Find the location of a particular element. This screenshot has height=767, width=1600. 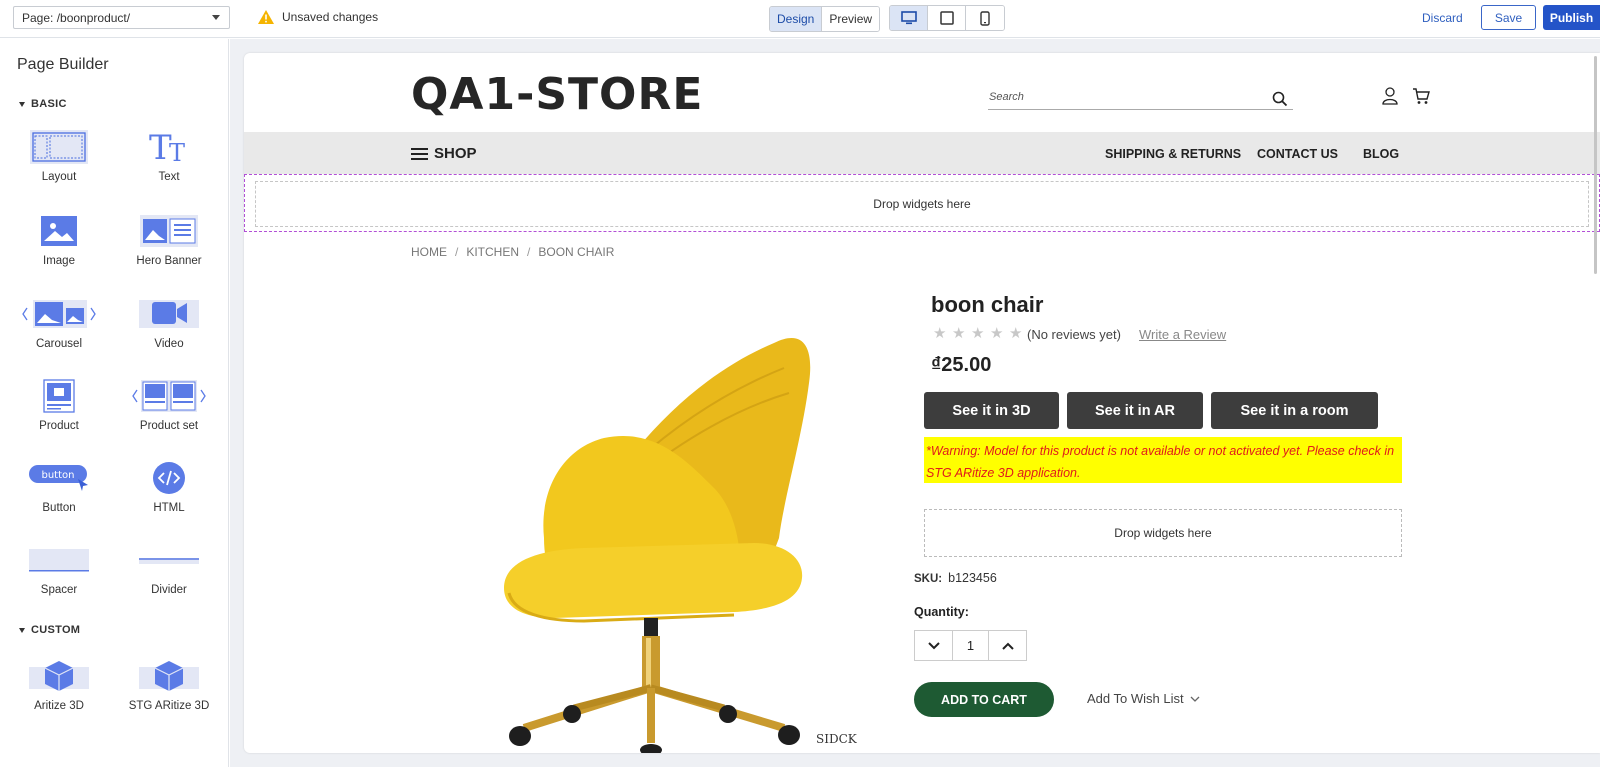

see-in-room-button: See it in a room is located at coordinates (1294, 410).